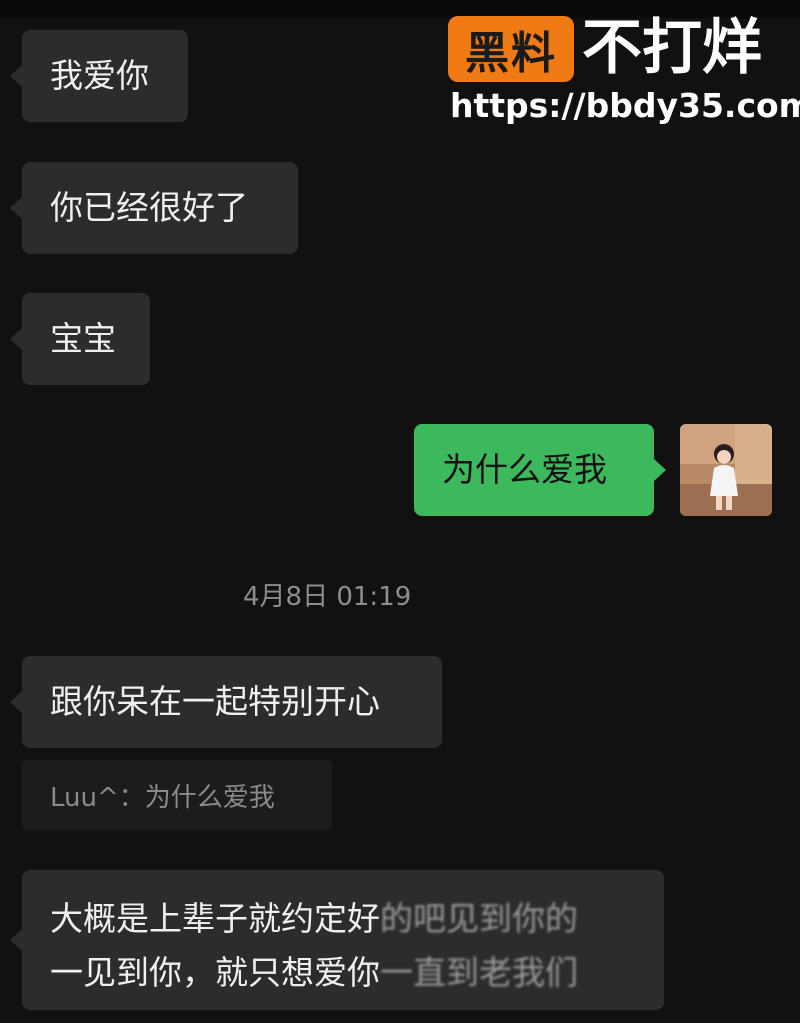 Image resolution: width=800 pixels, height=1023 pixels. Describe the element at coordinates (343, 940) in the screenshot. I see `message-bubble-incoming: 大概是上辈子就约定好的吧见到你的 一见到你，就只想爱你一直到老我们` at that location.